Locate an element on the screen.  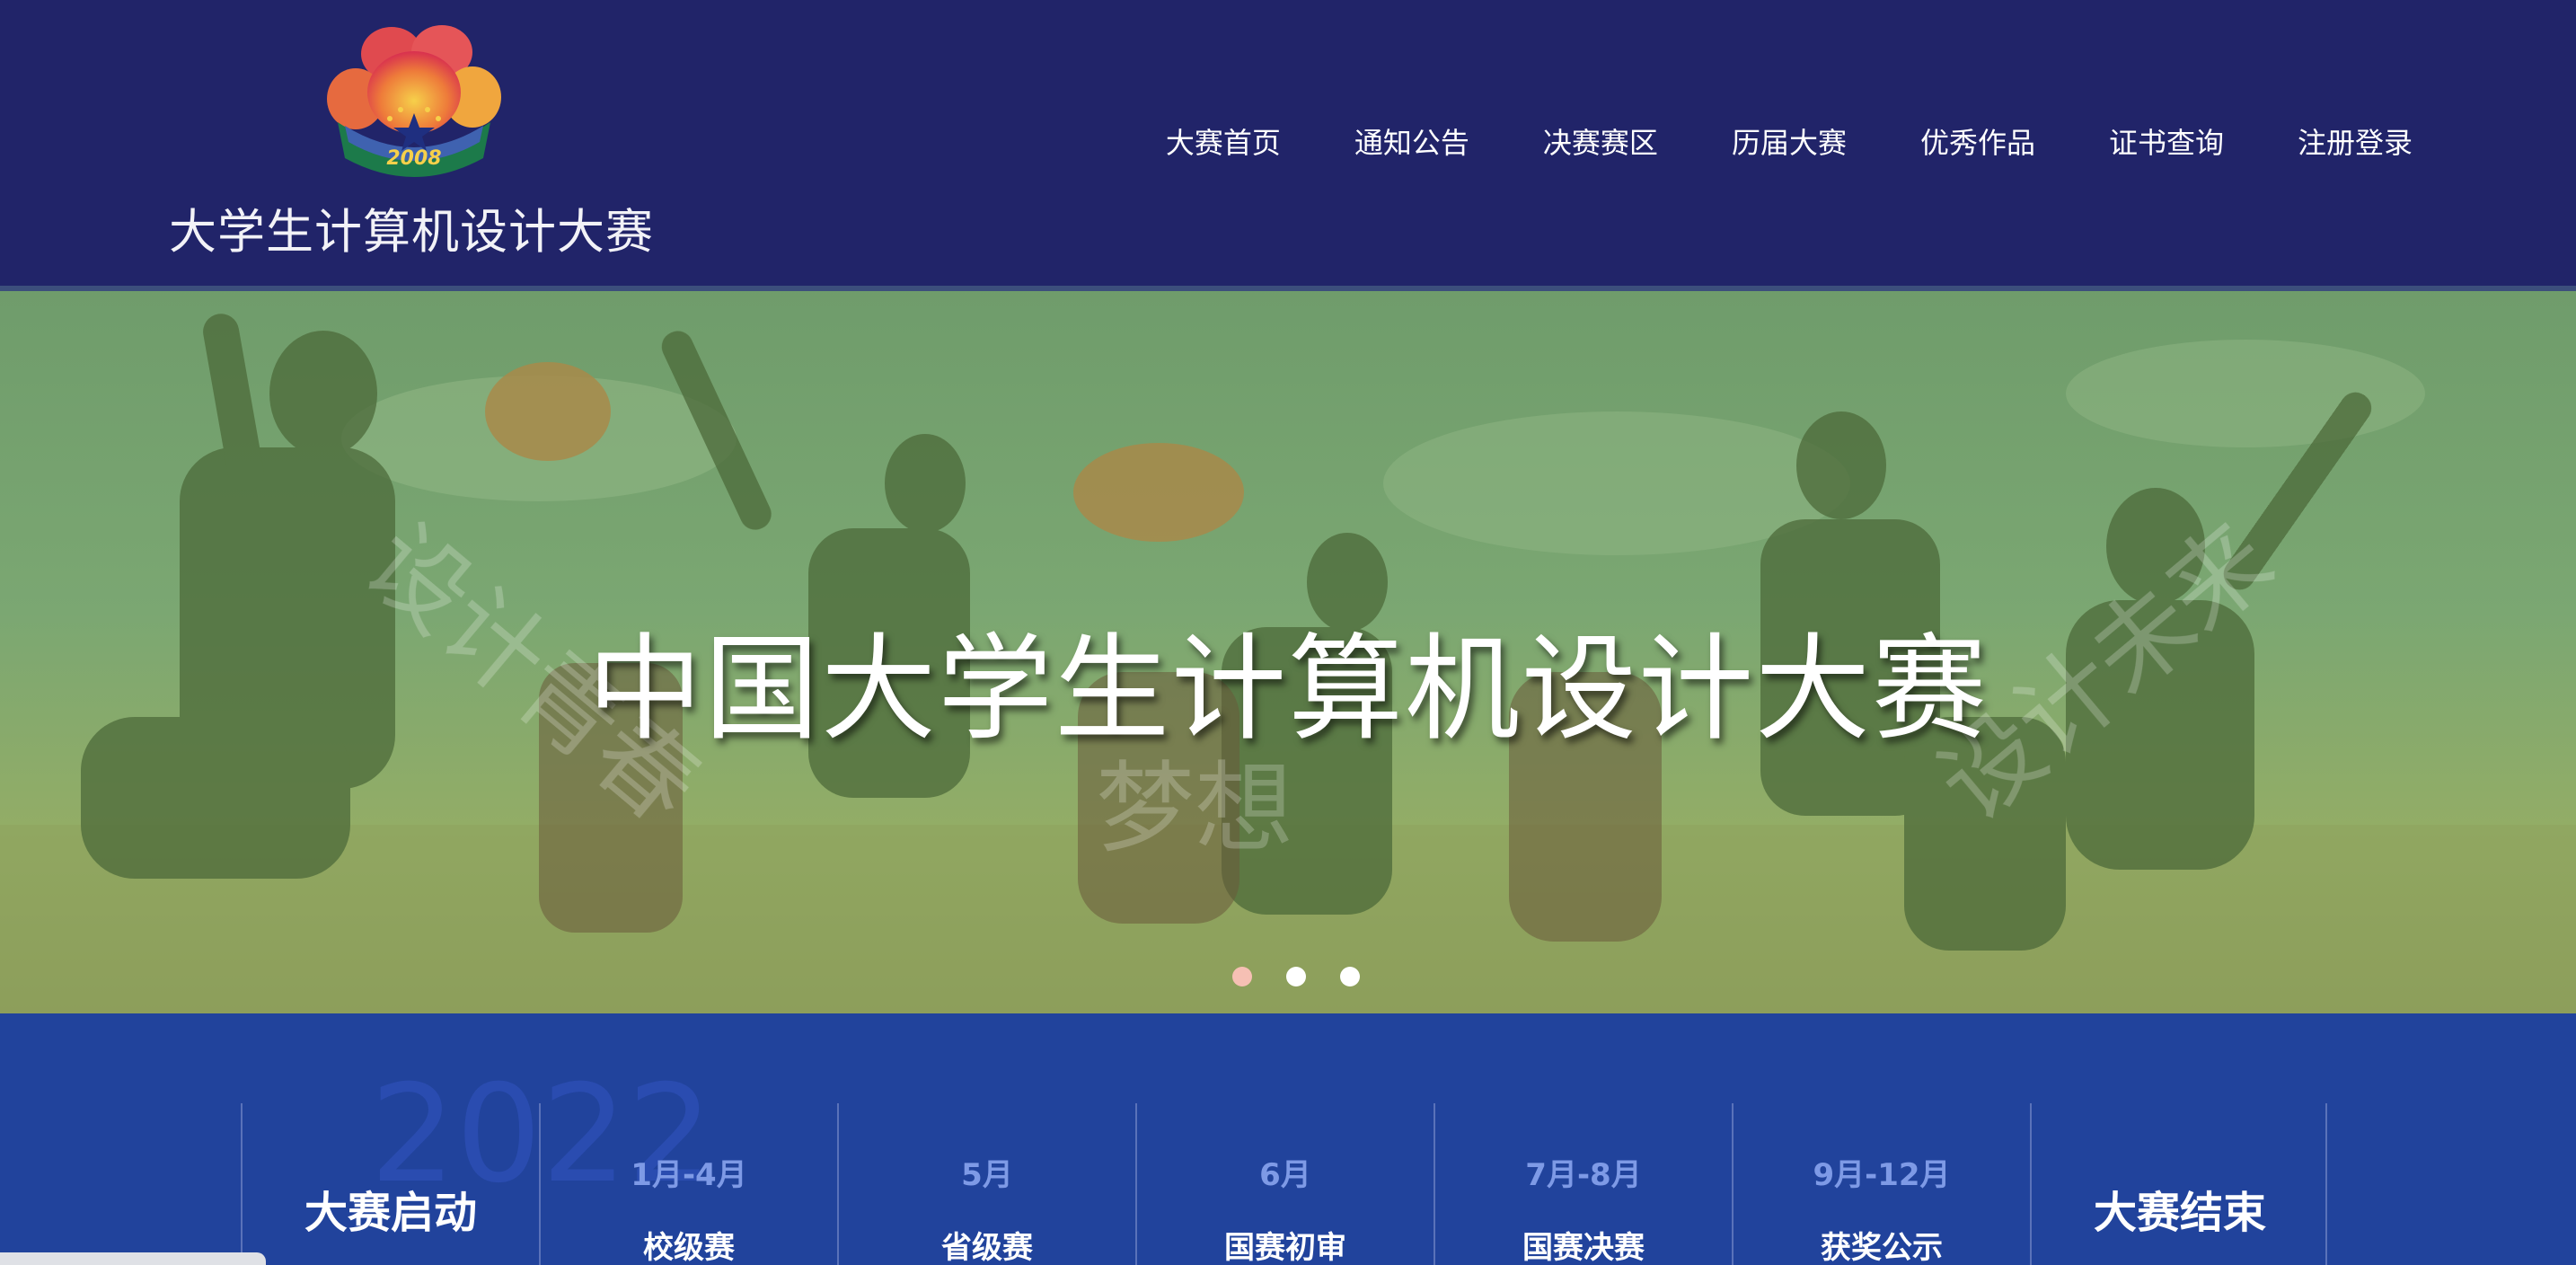
timeline-step-province: 5月 省级赛 is located at coordinates (986, 1184).